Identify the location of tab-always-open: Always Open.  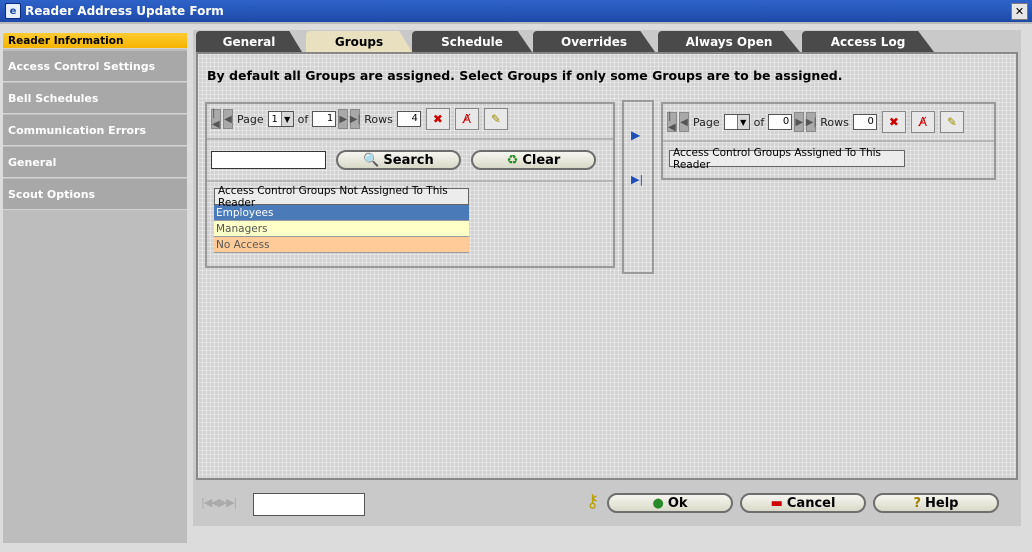
(729, 41).